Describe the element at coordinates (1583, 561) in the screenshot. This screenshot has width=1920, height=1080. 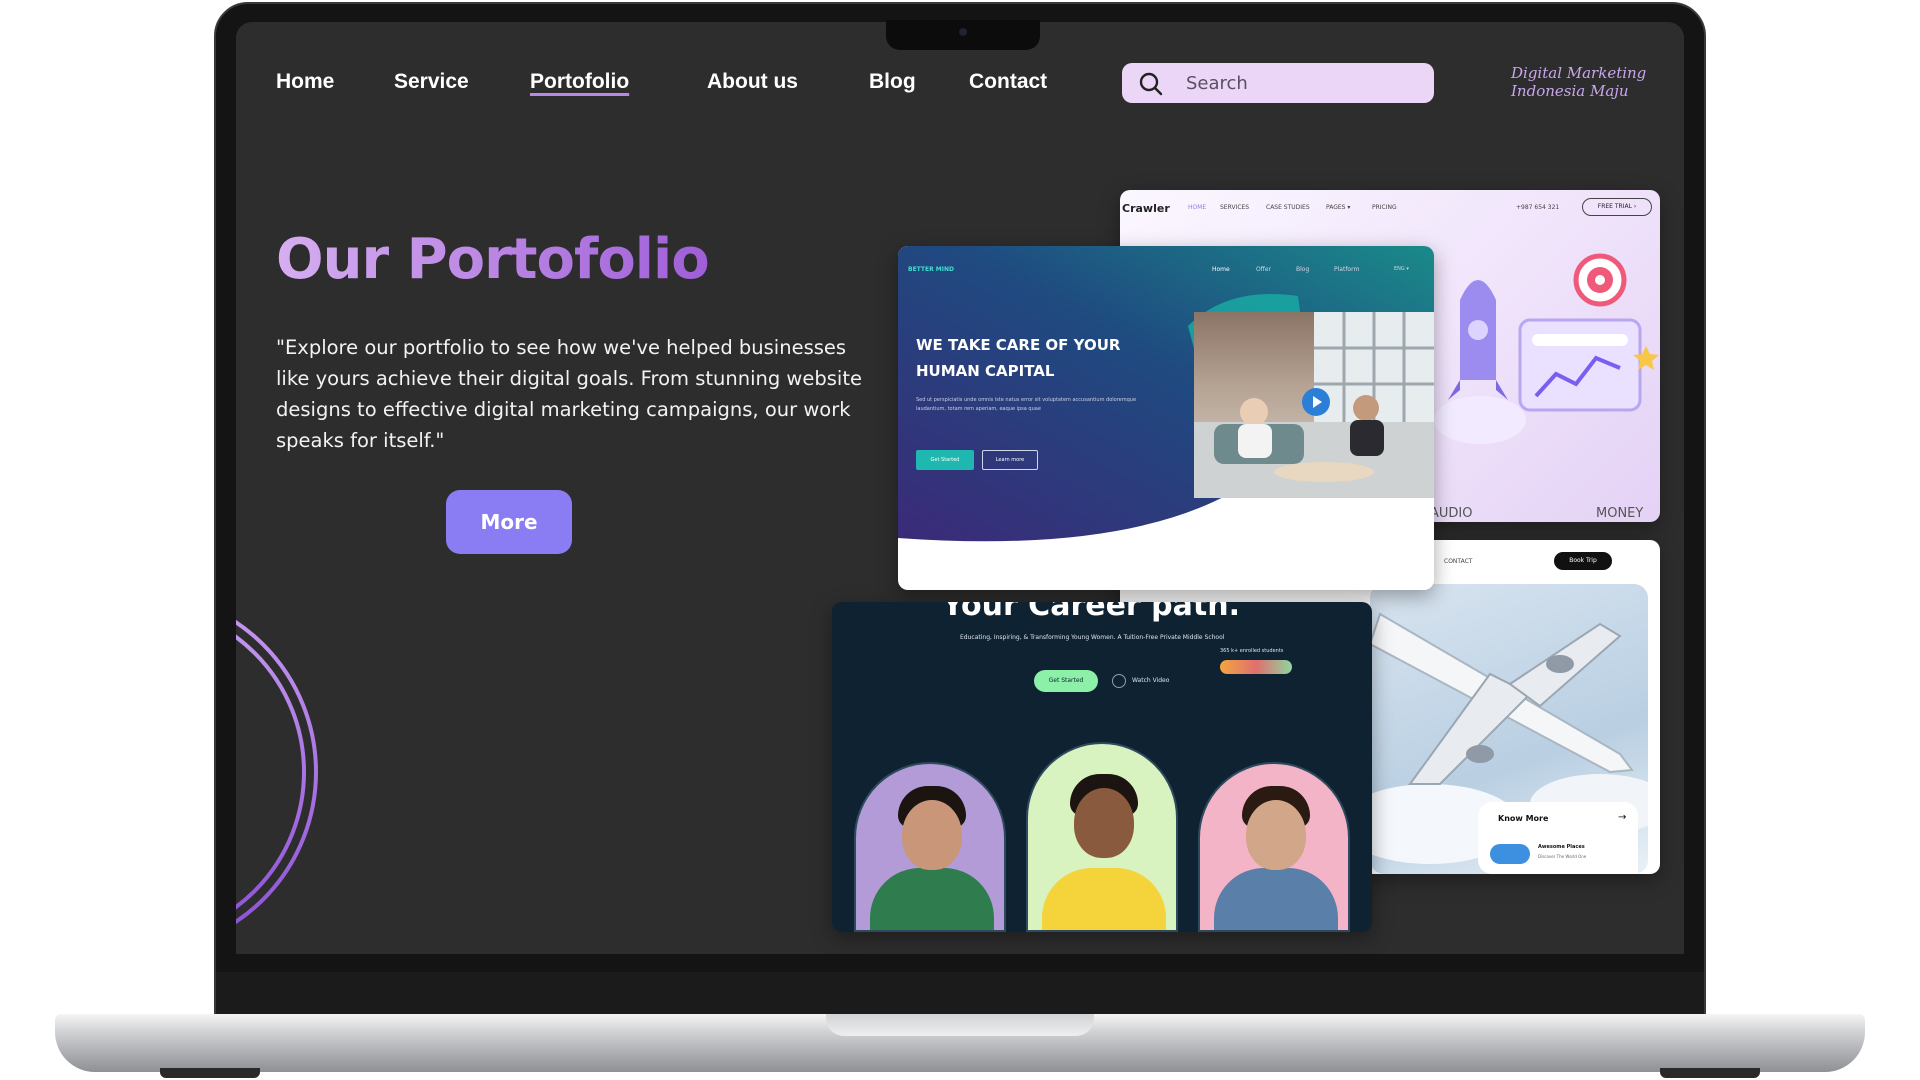
I see `travel-book-trip-button: Book Trip` at that location.